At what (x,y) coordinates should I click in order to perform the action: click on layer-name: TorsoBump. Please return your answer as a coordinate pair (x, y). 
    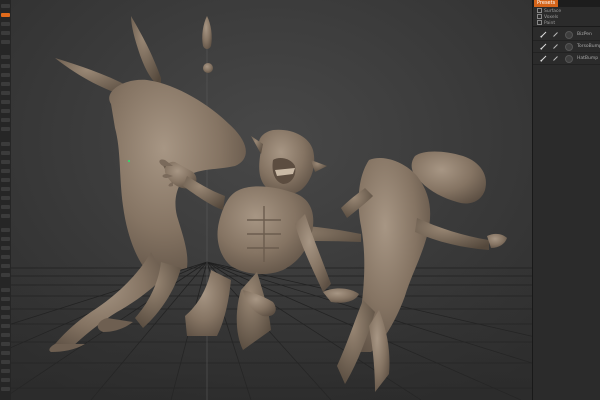
    Looking at the image, I should click on (588, 46).